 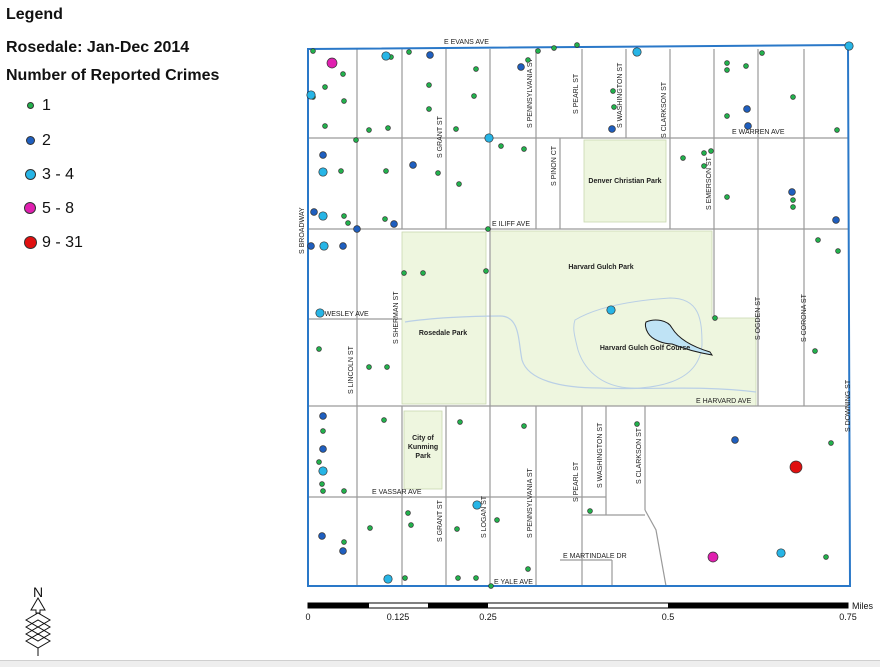 What do you see at coordinates (655, 548) in the screenshot?
I see `street-clarkson-s-b` at bounding box center [655, 548].